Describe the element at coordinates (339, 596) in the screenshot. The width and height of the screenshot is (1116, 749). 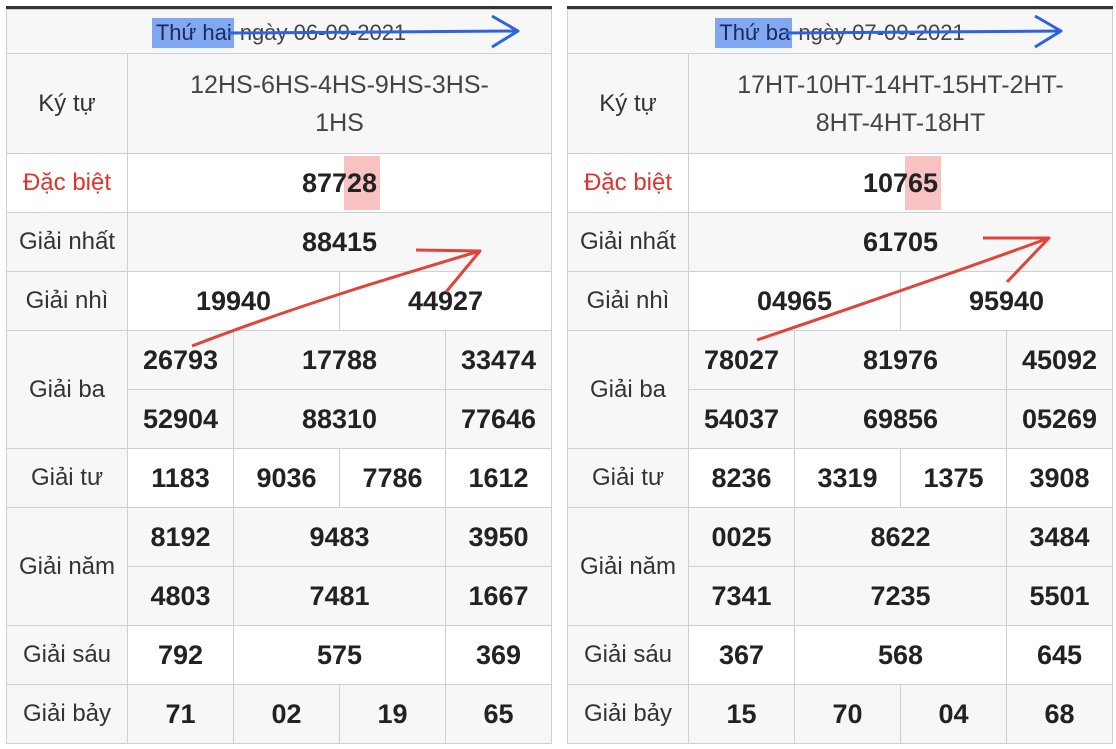
I see `giai-nam-value: 7481` at that location.